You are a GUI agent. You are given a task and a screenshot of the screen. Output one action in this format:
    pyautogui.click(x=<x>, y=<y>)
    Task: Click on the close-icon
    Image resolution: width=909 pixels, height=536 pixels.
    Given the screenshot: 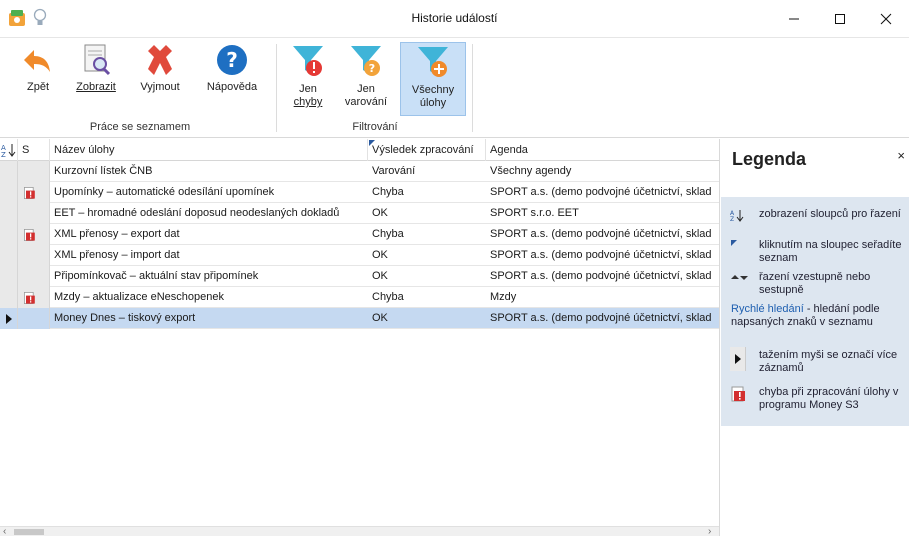 What is the action you would take?
    pyautogui.click(x=886, y=19)
    